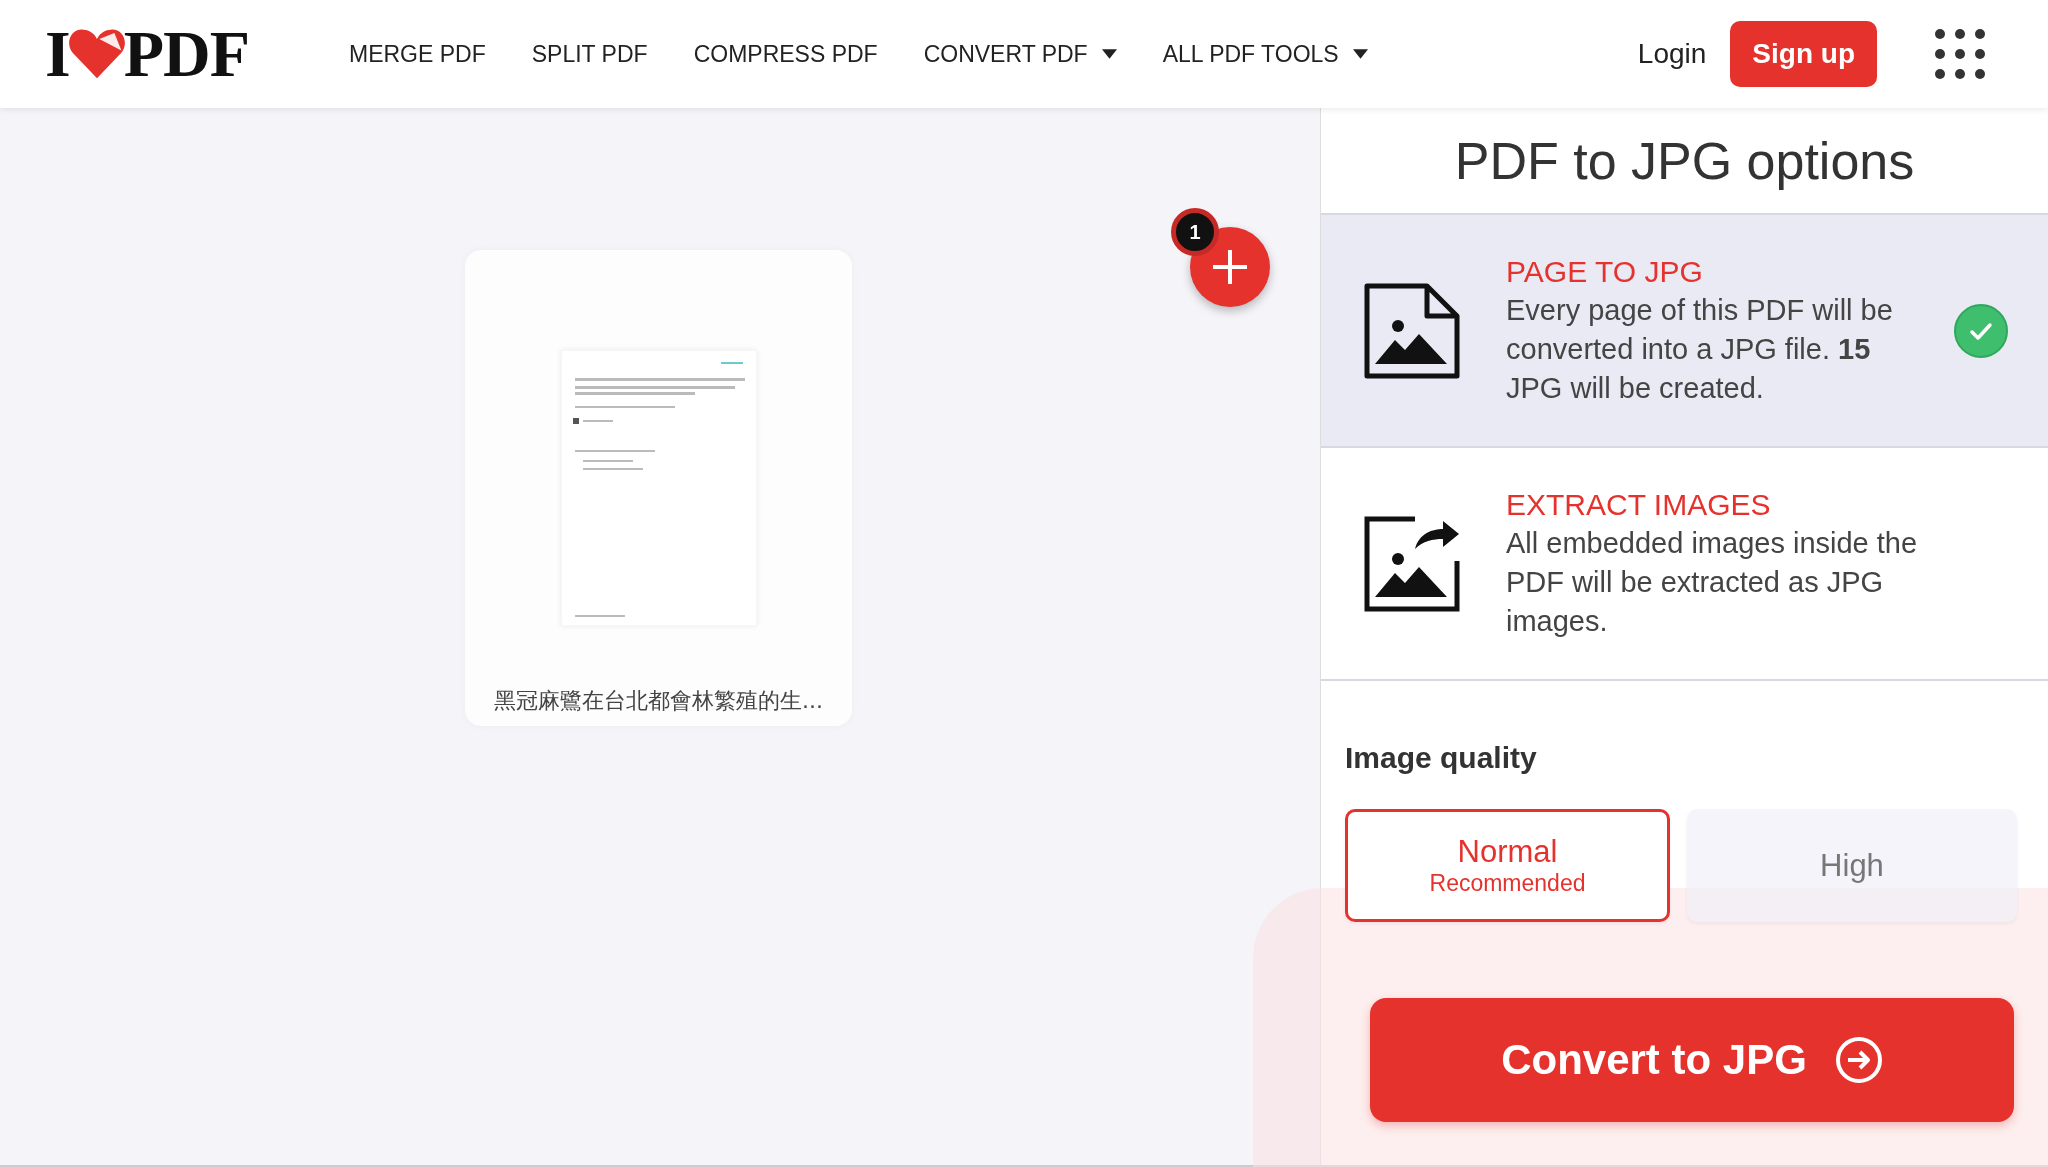  I want to click on nav-link: SPLIT PDF, so click(589, 54).